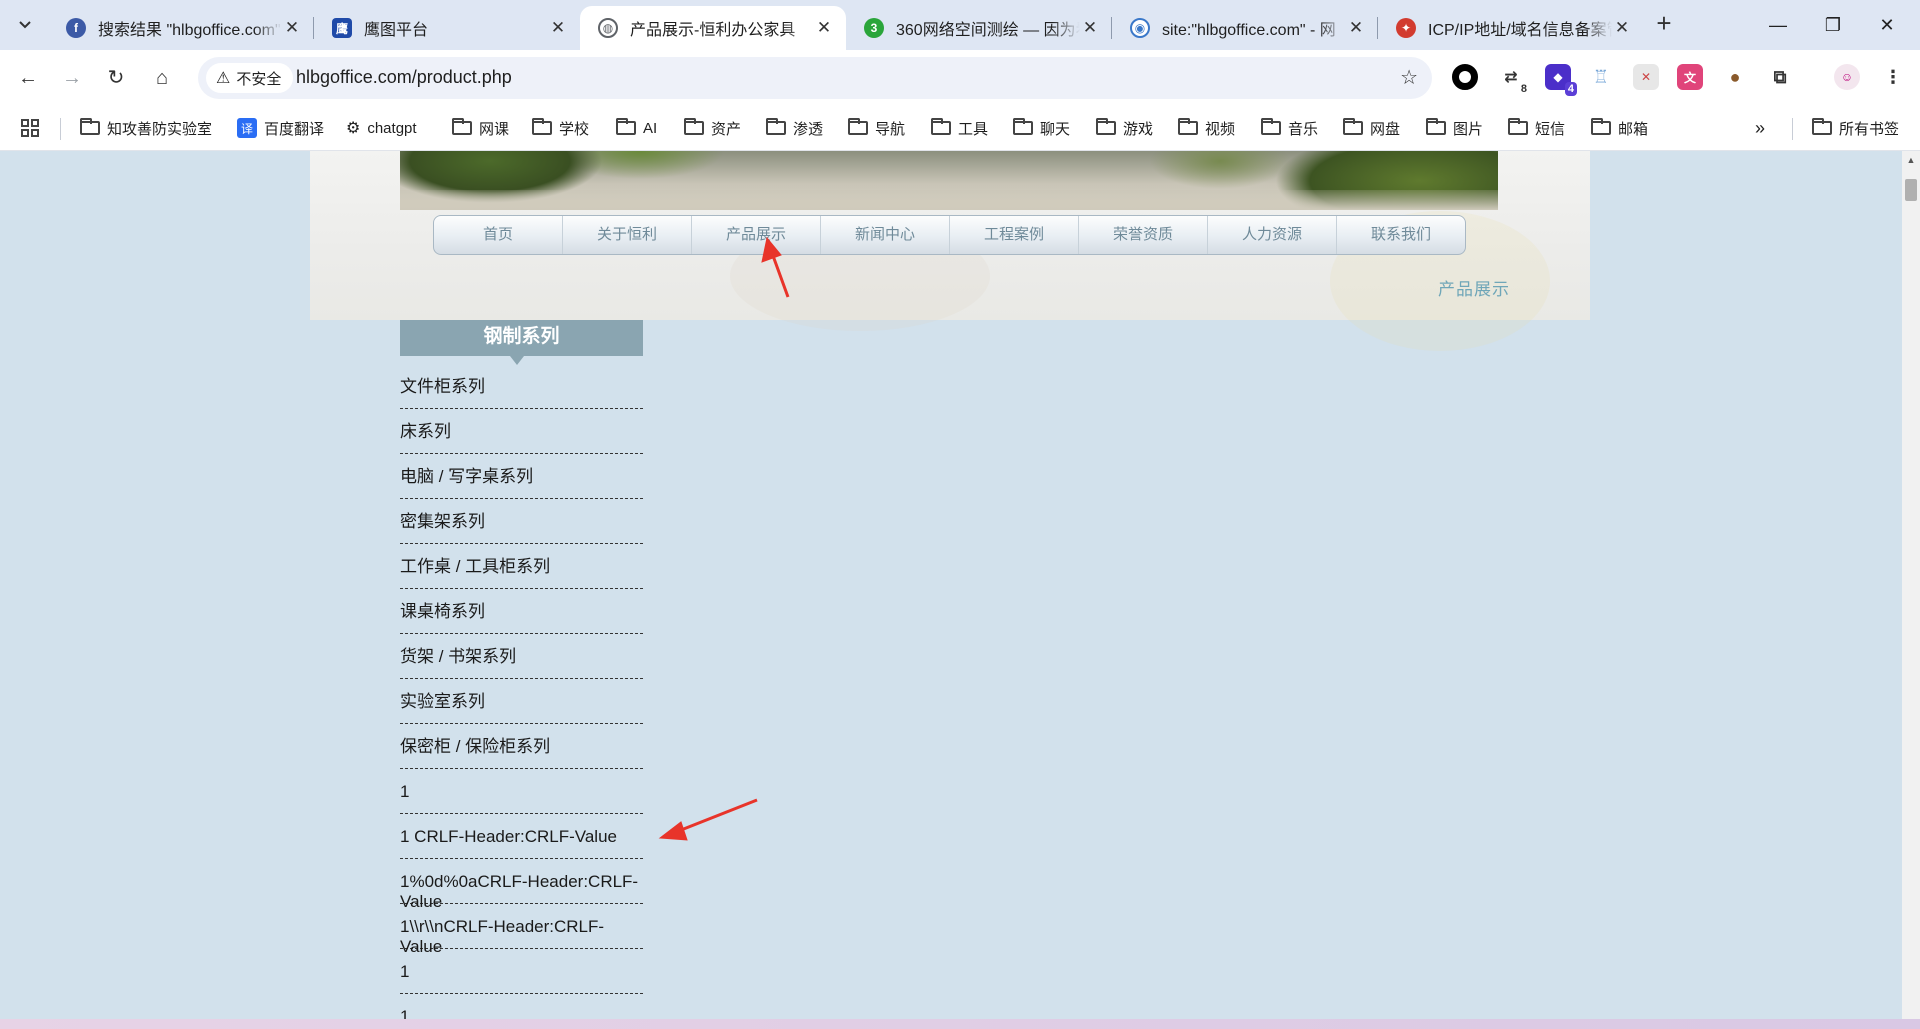 Image resolution: width=1920 pixels, height=1029 pixels. I want to click on bookmarks-overflow-icon: », so click(1760, 128).